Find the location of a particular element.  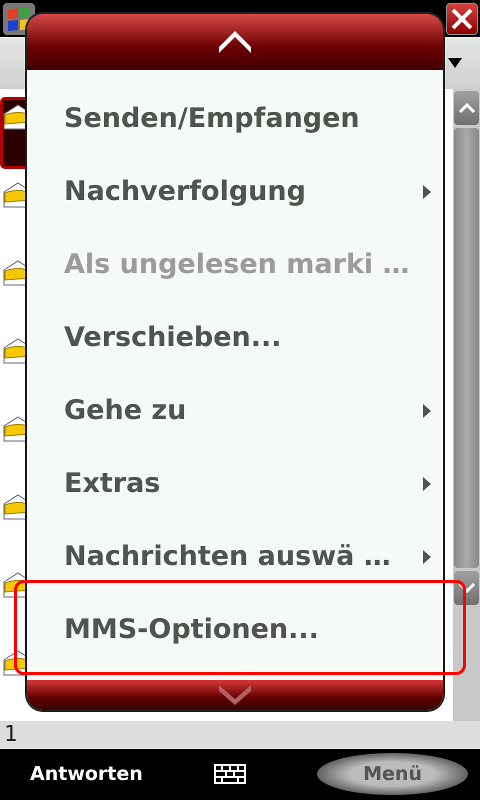

dropdown-arrow-icon is located at coordinates (455, 63).